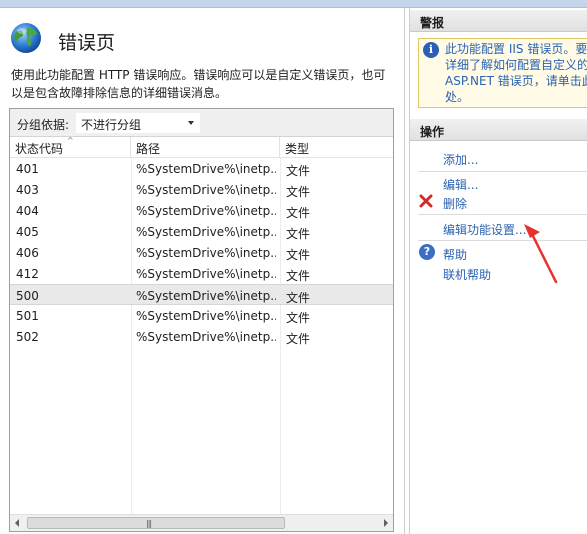 This screenshot has width=587, height=534. I want to click on scroll-grip-icon: |||, so click(149, 523).